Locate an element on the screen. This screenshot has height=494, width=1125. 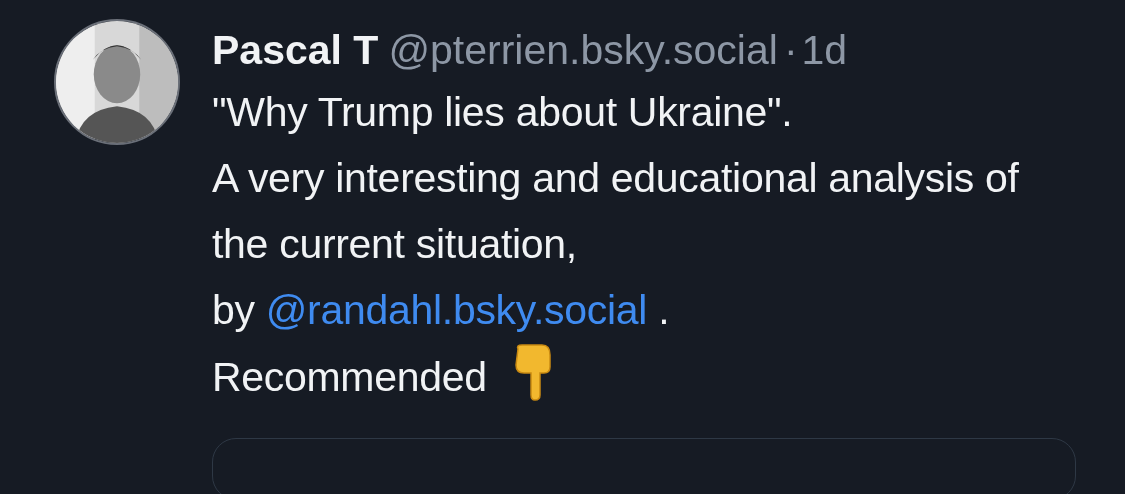
author-name: Pascal T is located at coordinates (295, 50).